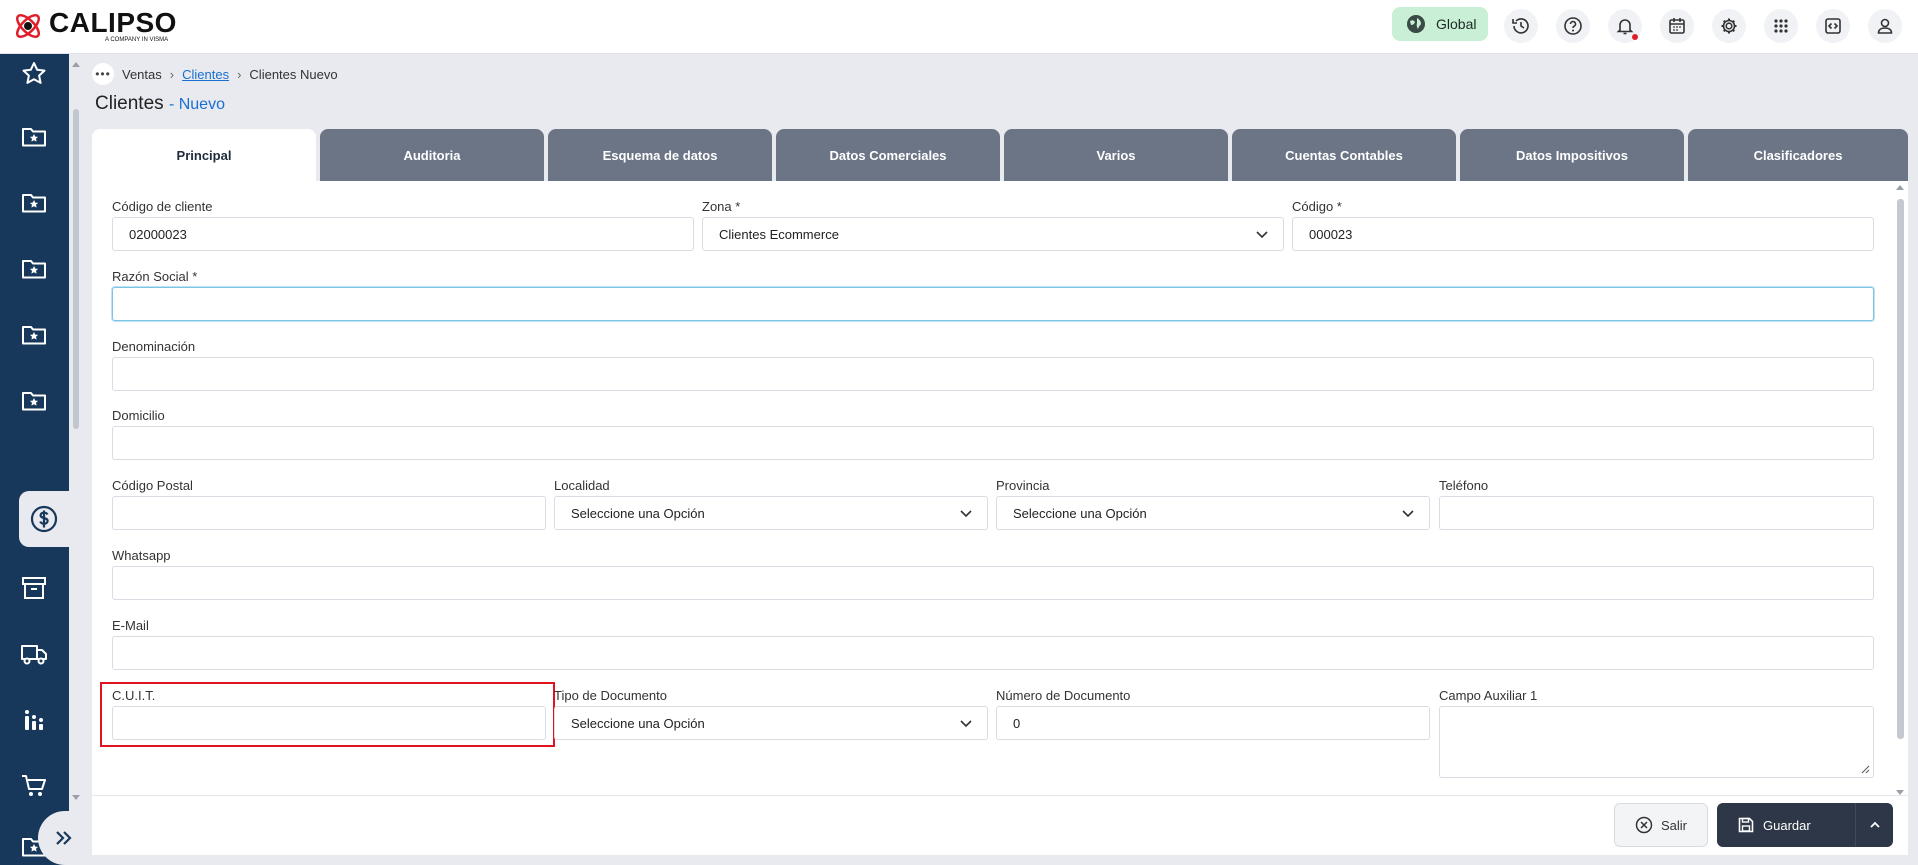 Image resolution: width=1918 pixels, height=865 pixels. I want to click on double-chevron-right-icon, so click(64, 838).